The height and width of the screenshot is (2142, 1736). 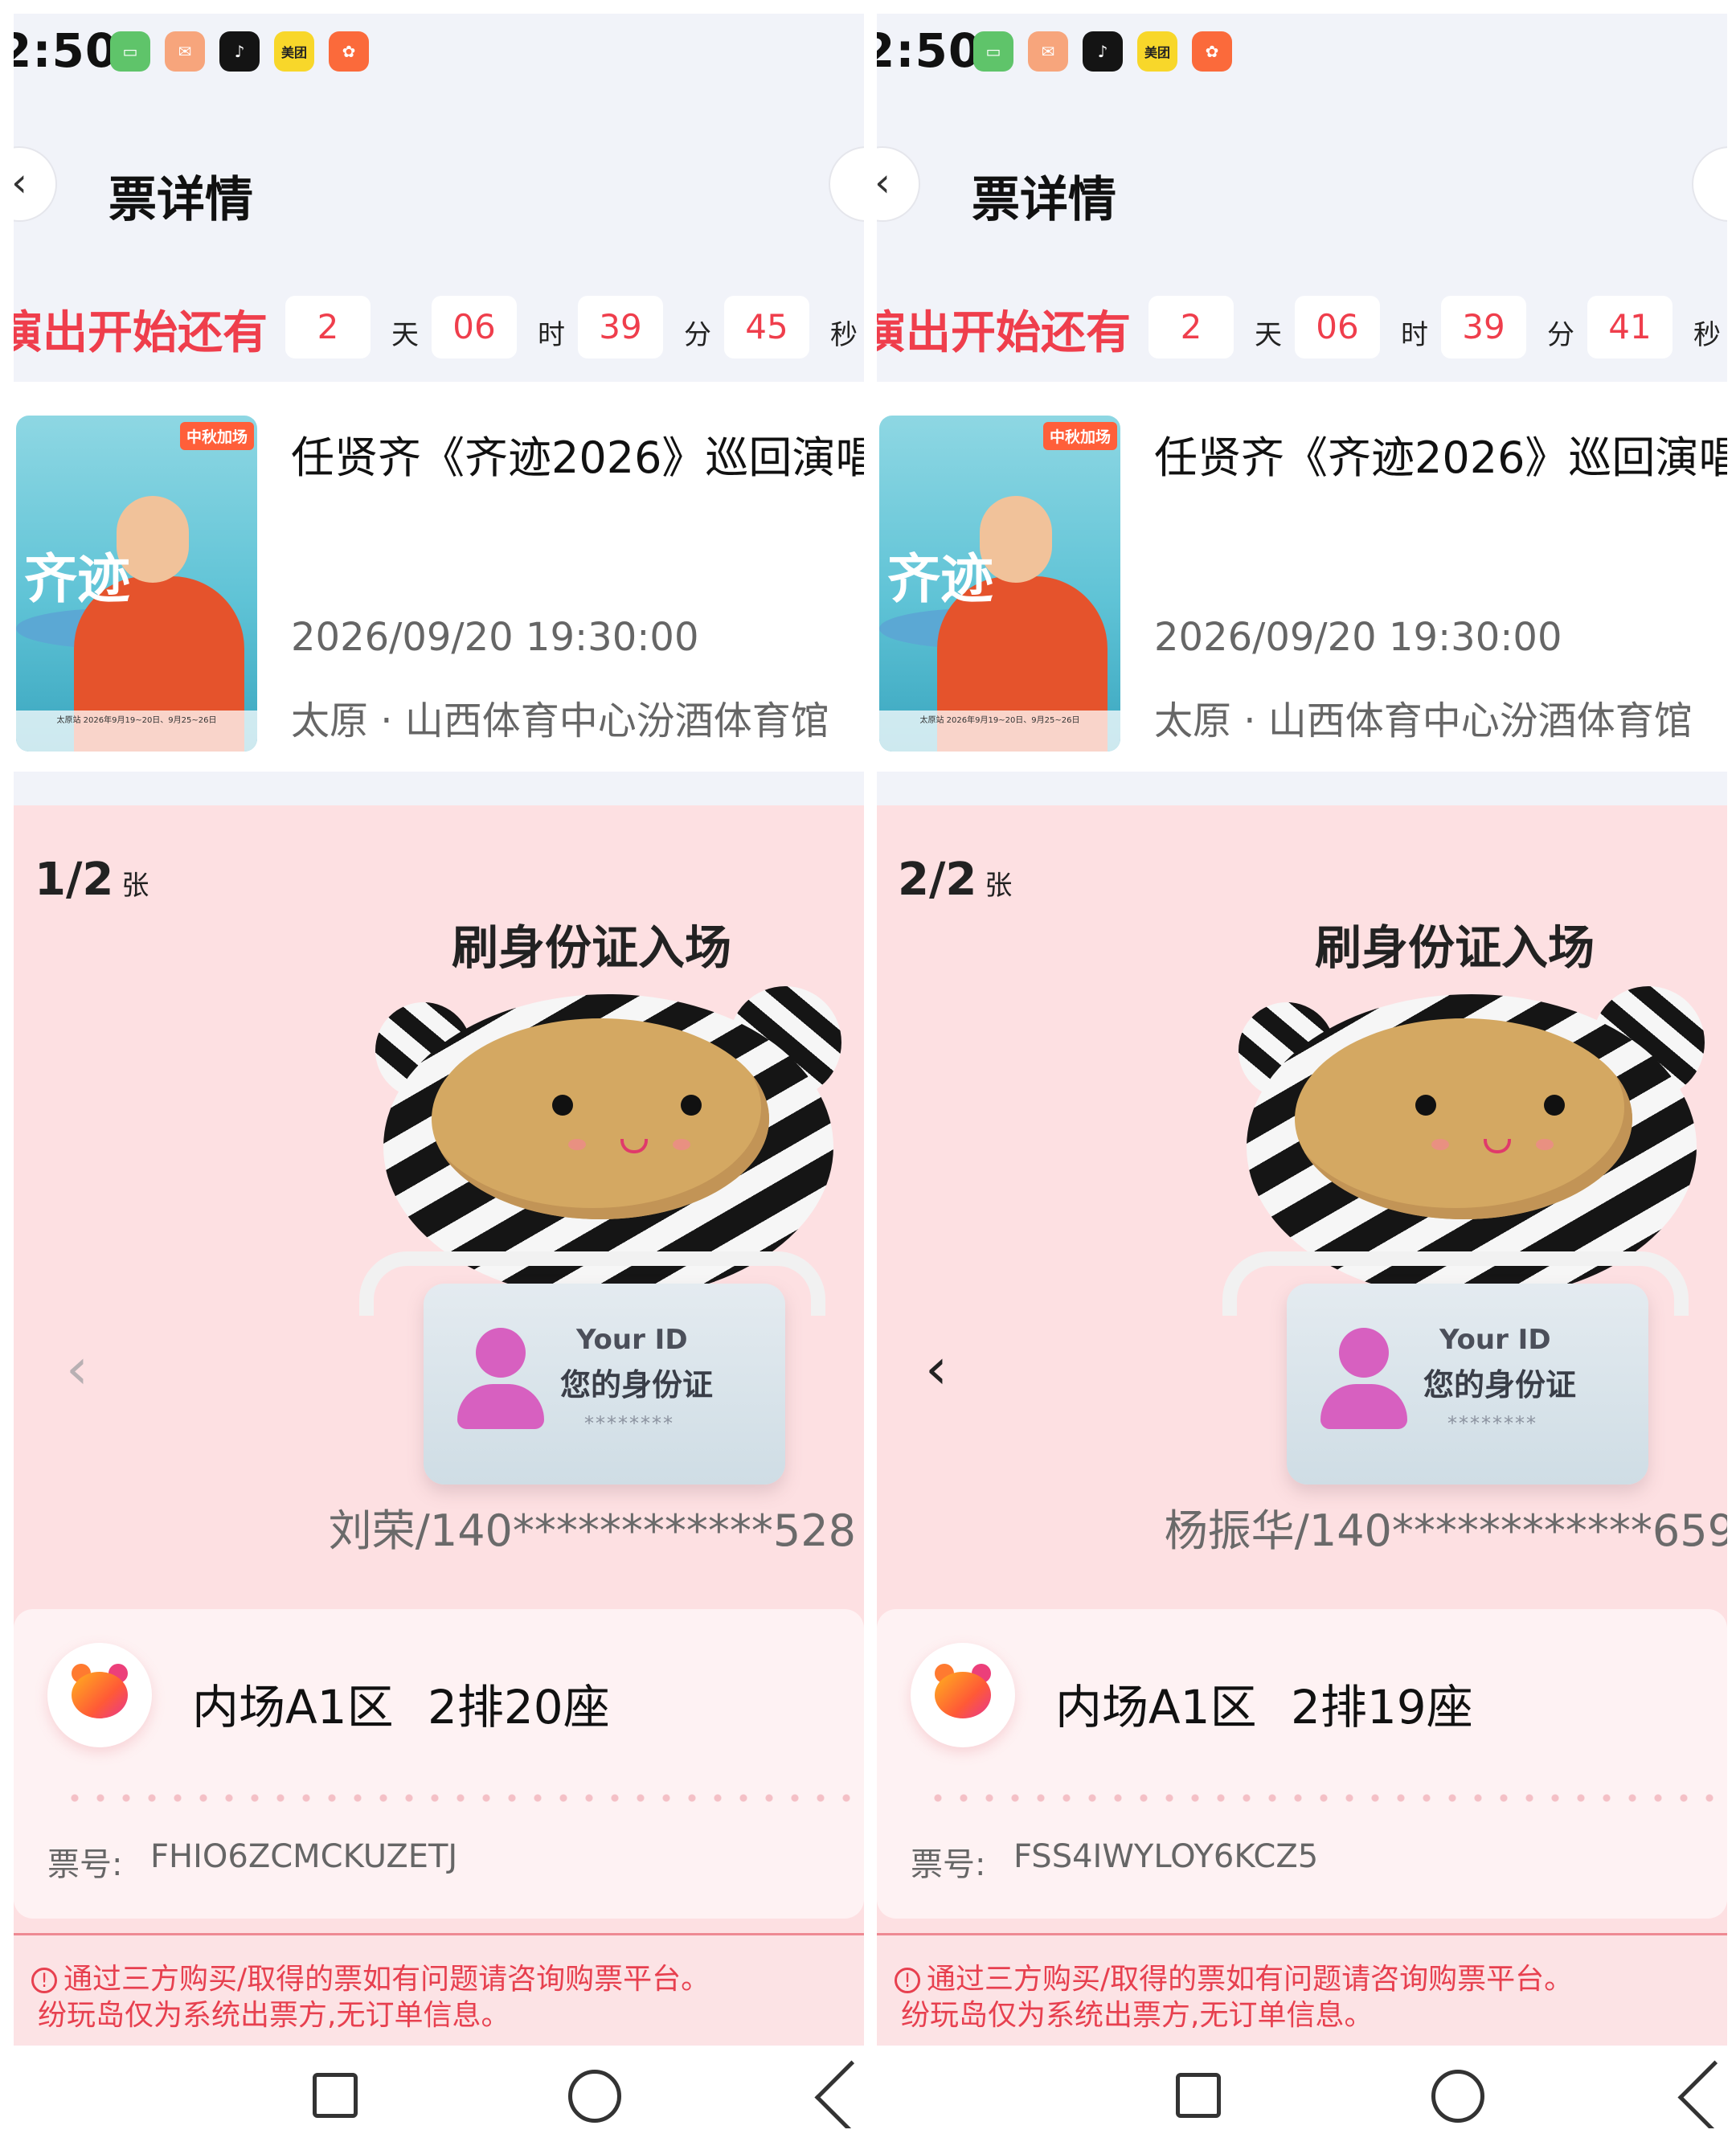 I want to click on poster-title: 齐迹, so click(x=77, y=579).